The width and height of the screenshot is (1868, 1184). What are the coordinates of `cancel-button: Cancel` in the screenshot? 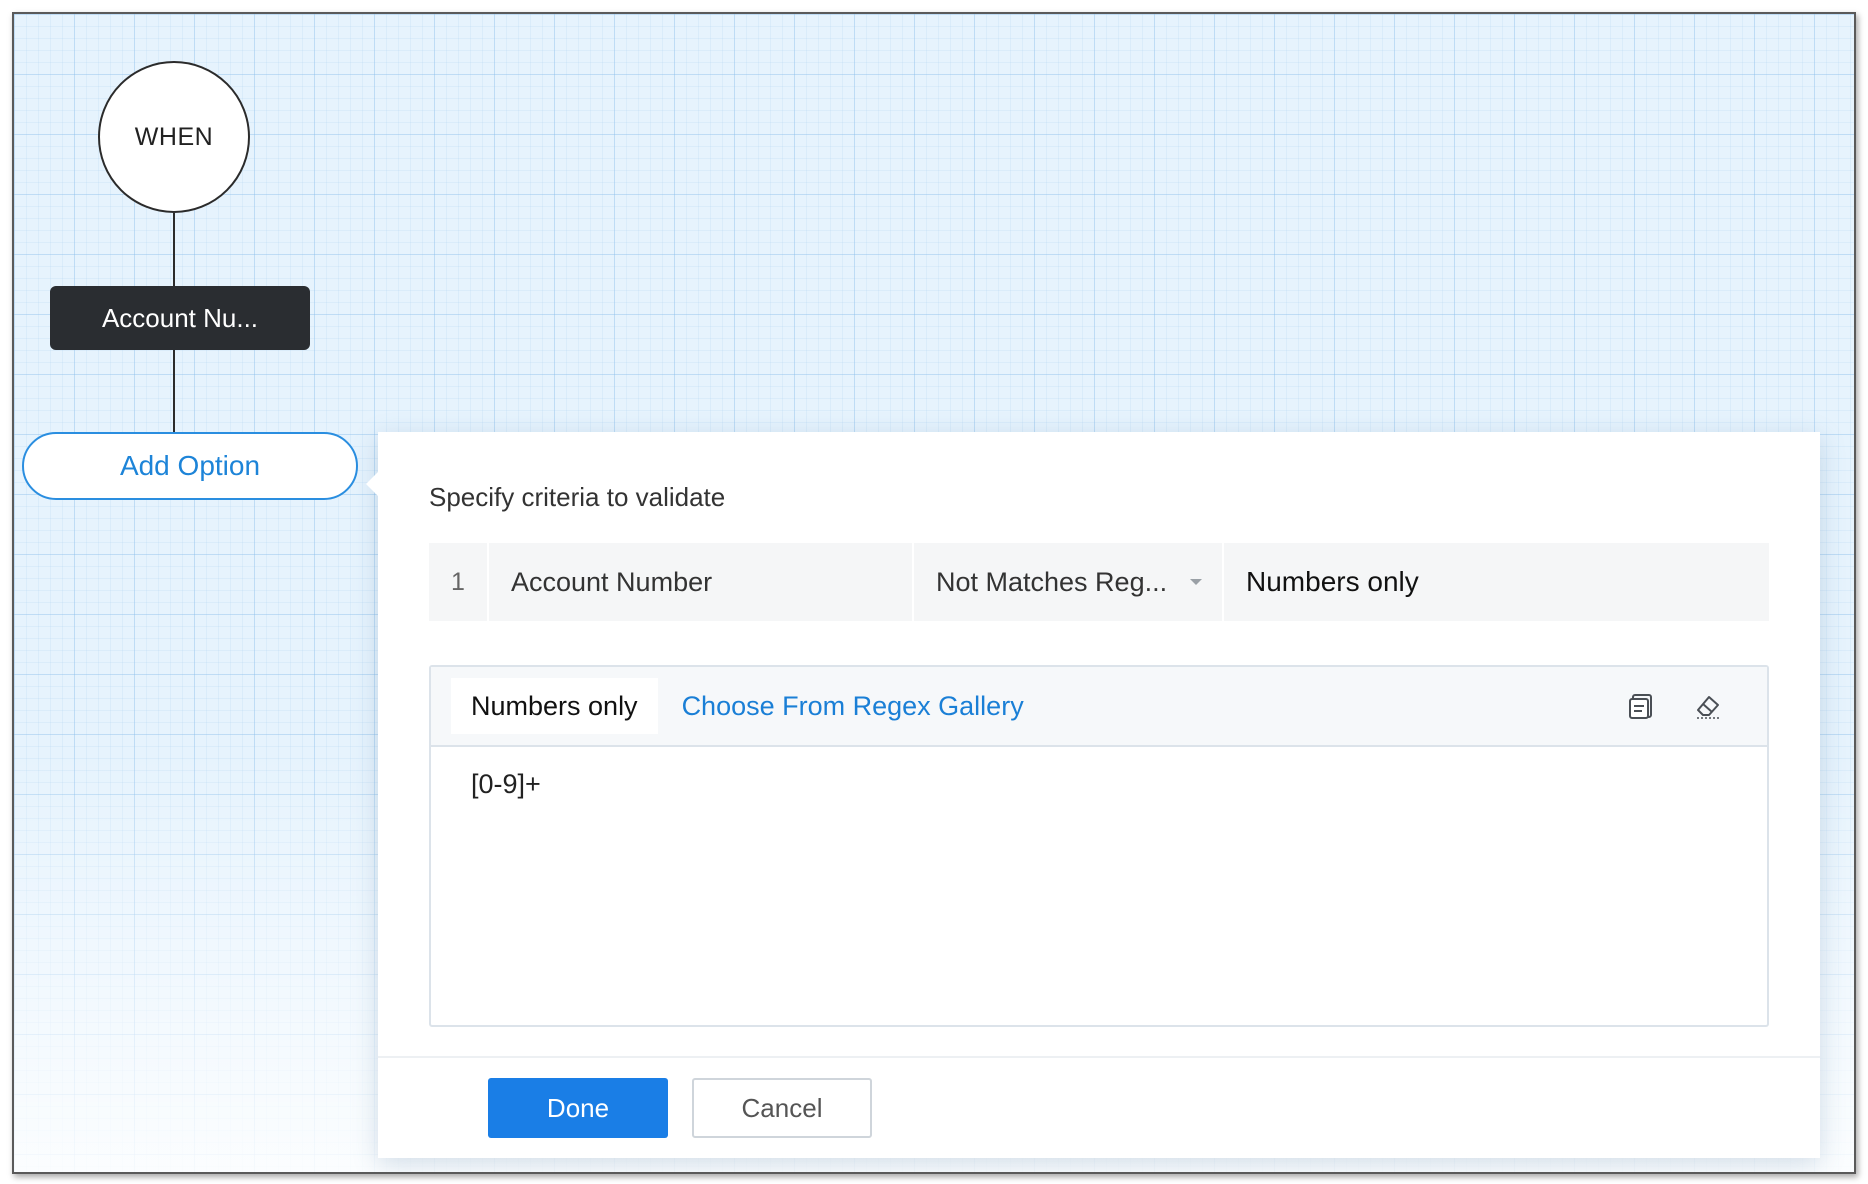 It's located at (782, 1108).